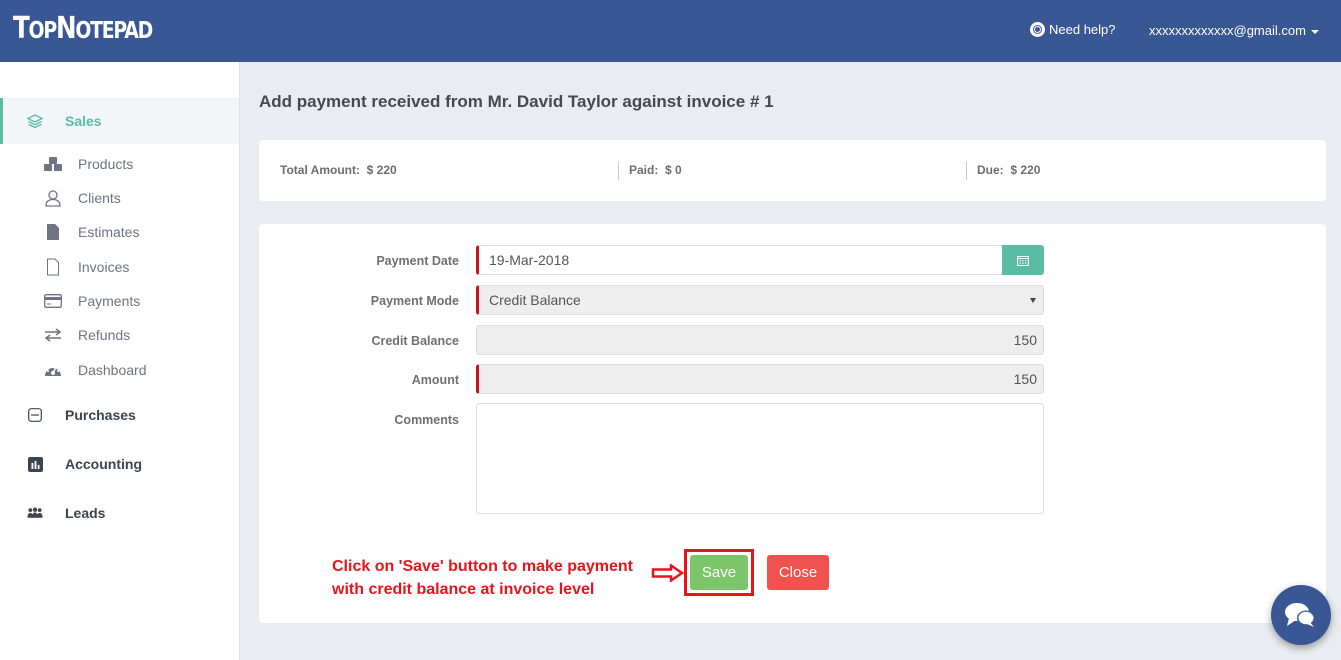  I want to click on due-amount: Due: $ 220, so click(1008, 170).